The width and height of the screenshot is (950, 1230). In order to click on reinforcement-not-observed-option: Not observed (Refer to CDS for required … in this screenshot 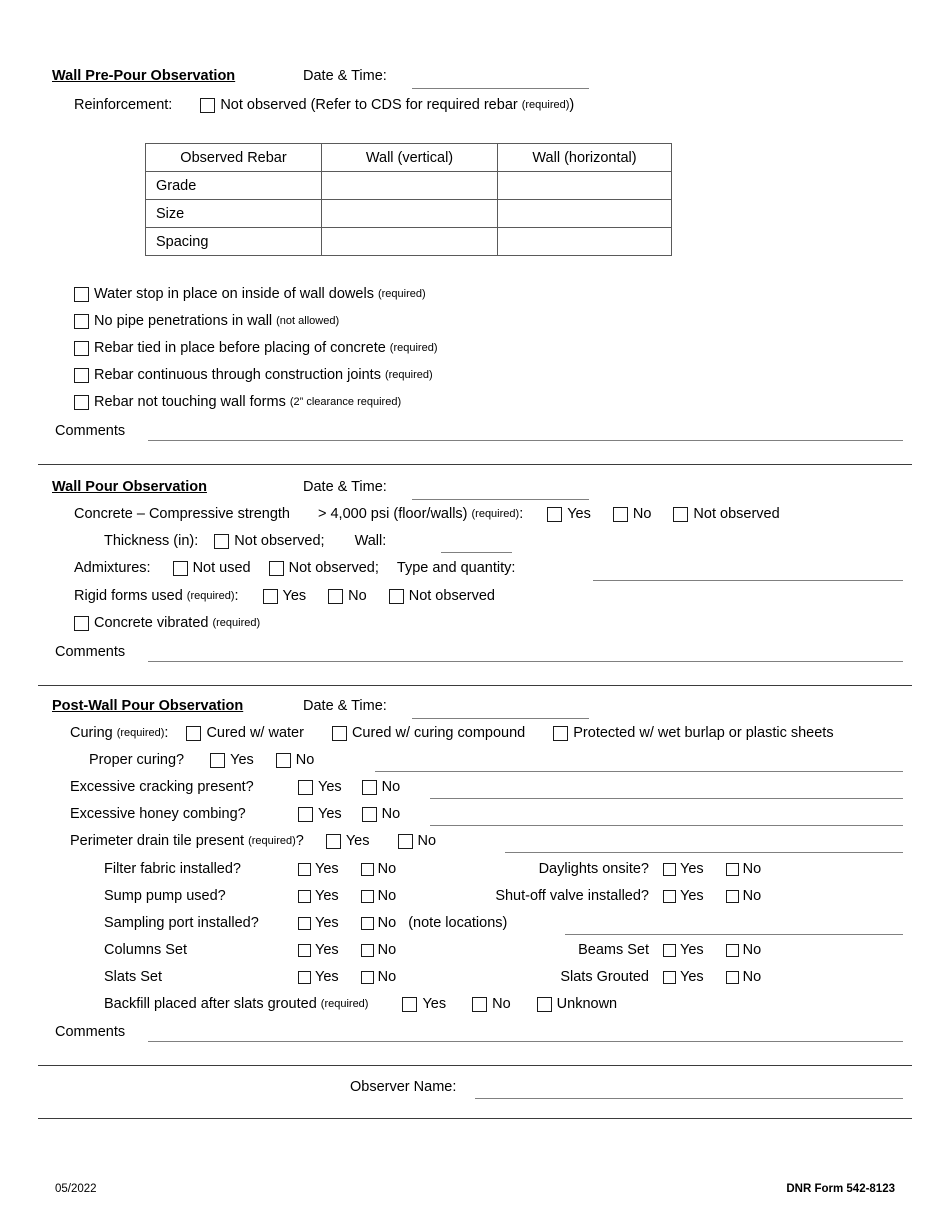, I will do `click(387, 105)`.